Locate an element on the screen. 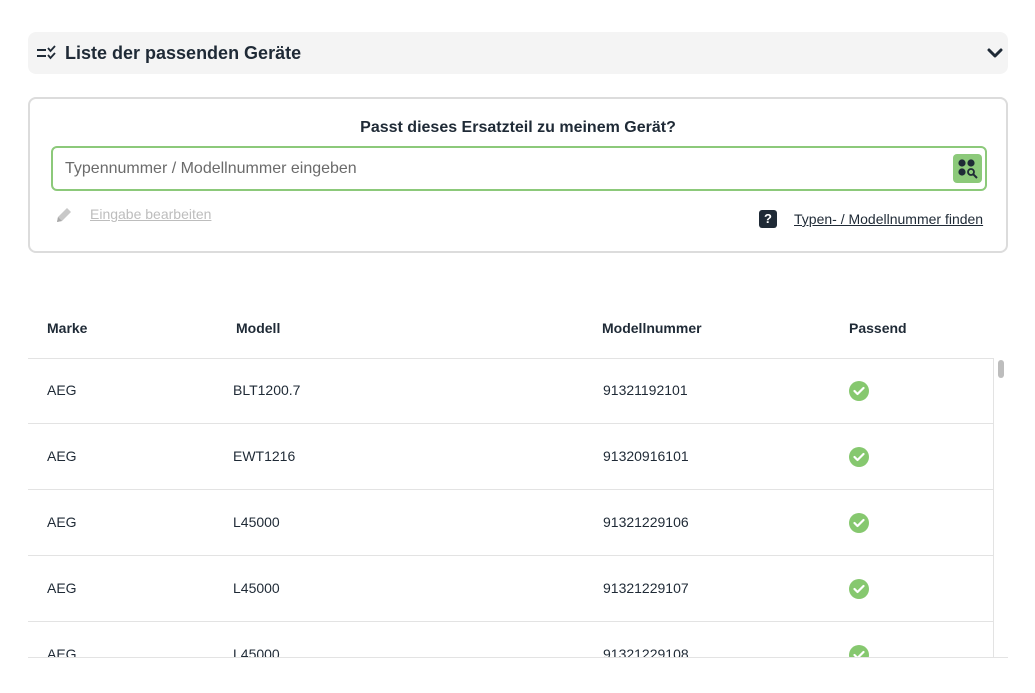  finder-title: Passt dieses Ersatzteil zu meinem Gerät? is located at coordinates (518, 127).